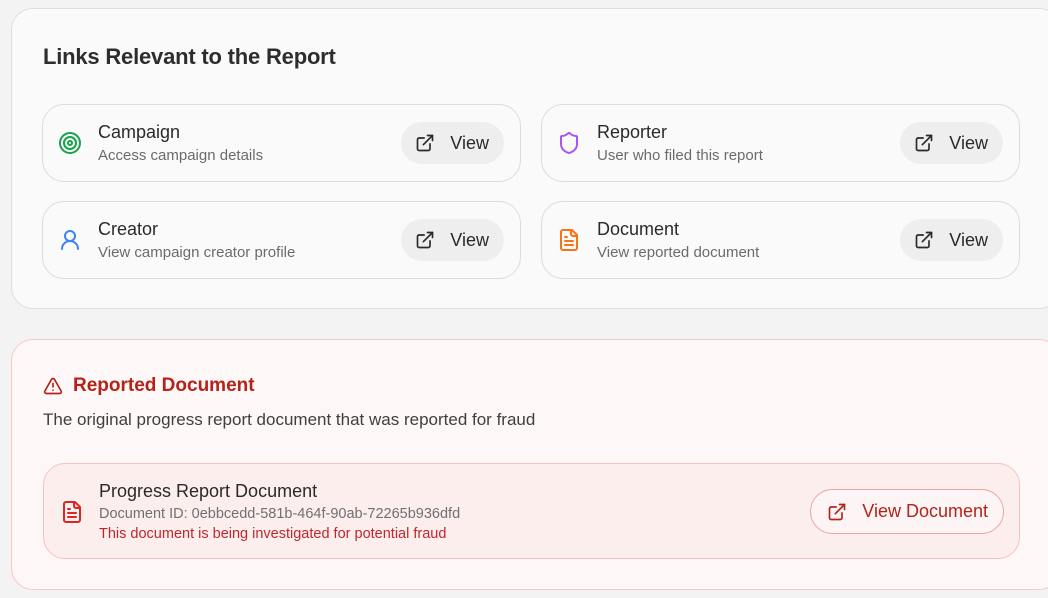  Describe the element at coordinates (680, 155) in the screenshot. I see `link-subtitle: User who filed this report` at that location.